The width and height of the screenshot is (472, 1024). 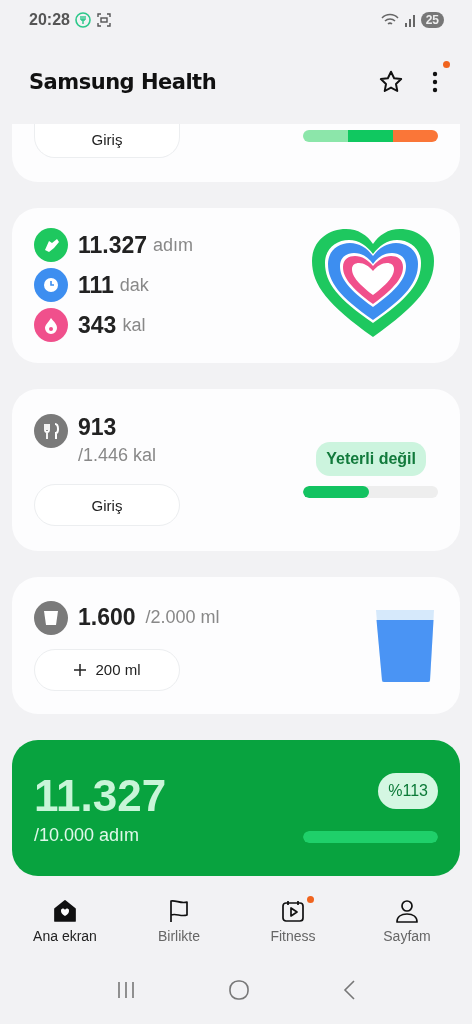 What do you see at coordinates (123, 82) in the screenshot?
I see `app-title: Samsung Health` at bounding box center [123, 82].